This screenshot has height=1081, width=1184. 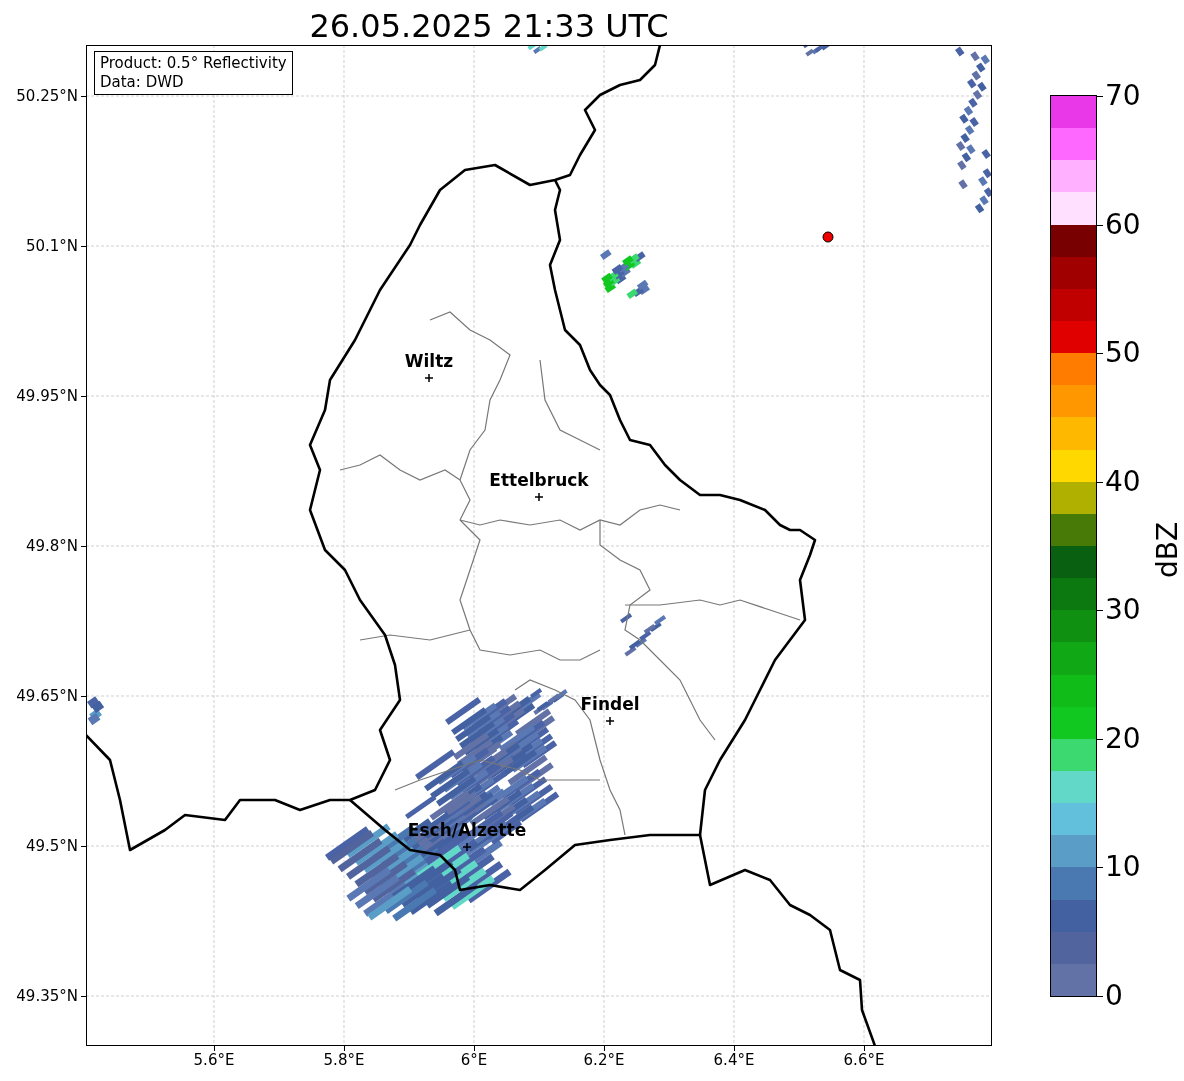 What do you see at coordinates (1123, 481) in the screenshot?
I see `colorbar-tick-label: 40` at bounding box center [1123, 481].